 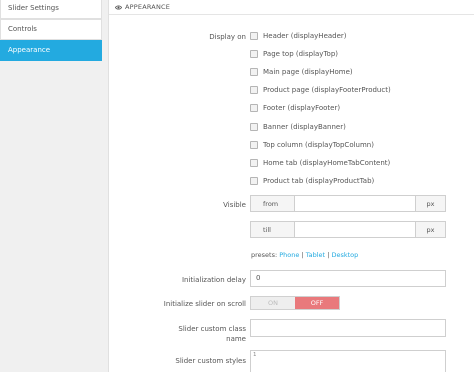 What do you see at coordinates (305, 36) in the screenshot?
I see `checkbox-label: Header (displayHeader)` at bounding box center [305, 36].